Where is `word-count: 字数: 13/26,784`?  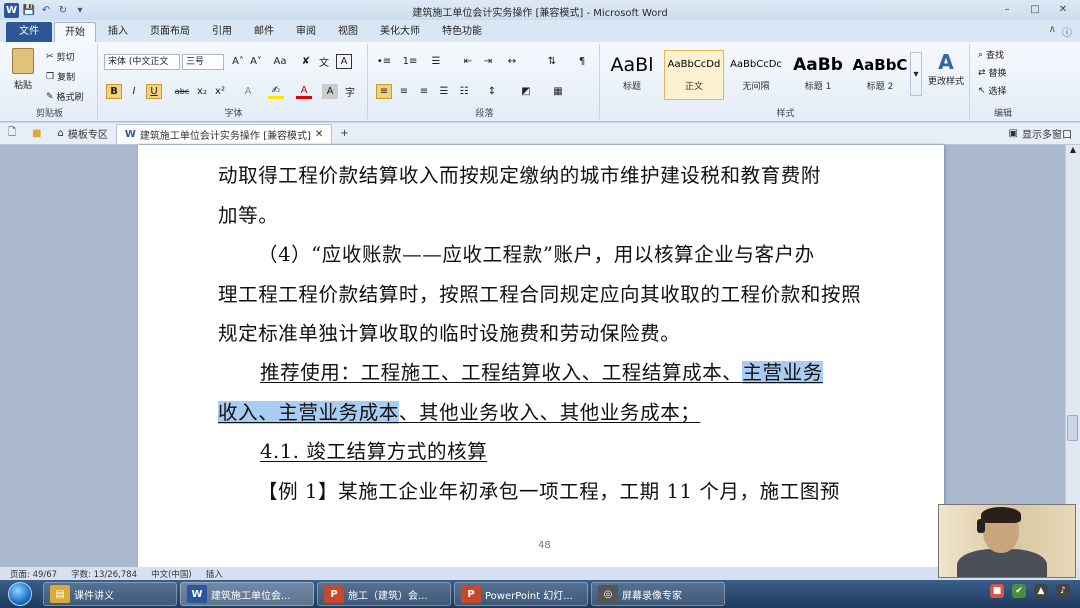
word-count: 字数: 13/26,784 is located at coordinates (104, 574).